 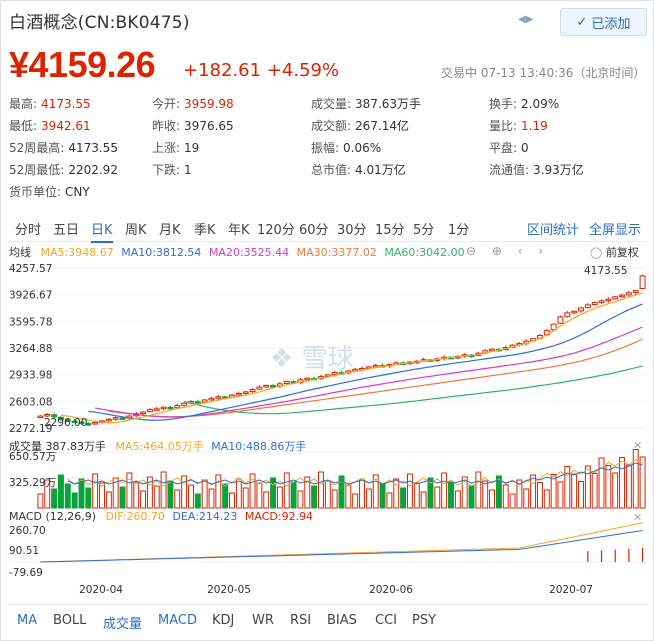 I want to click on period-tab: 1分, so click(x=458, y=228).